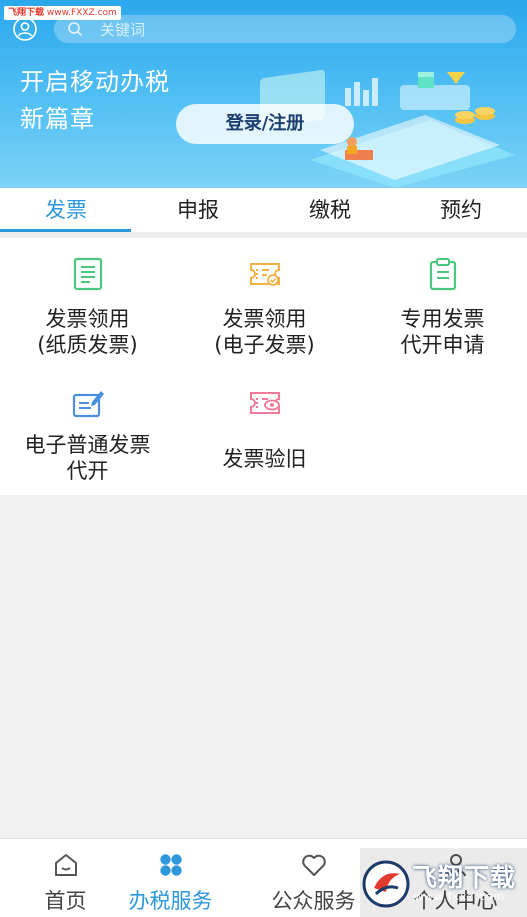  What do you see at coordinates (442, 319) in the screenshot?
I see `service-label-line1: 专用发票` at bounding box center [442, 319].